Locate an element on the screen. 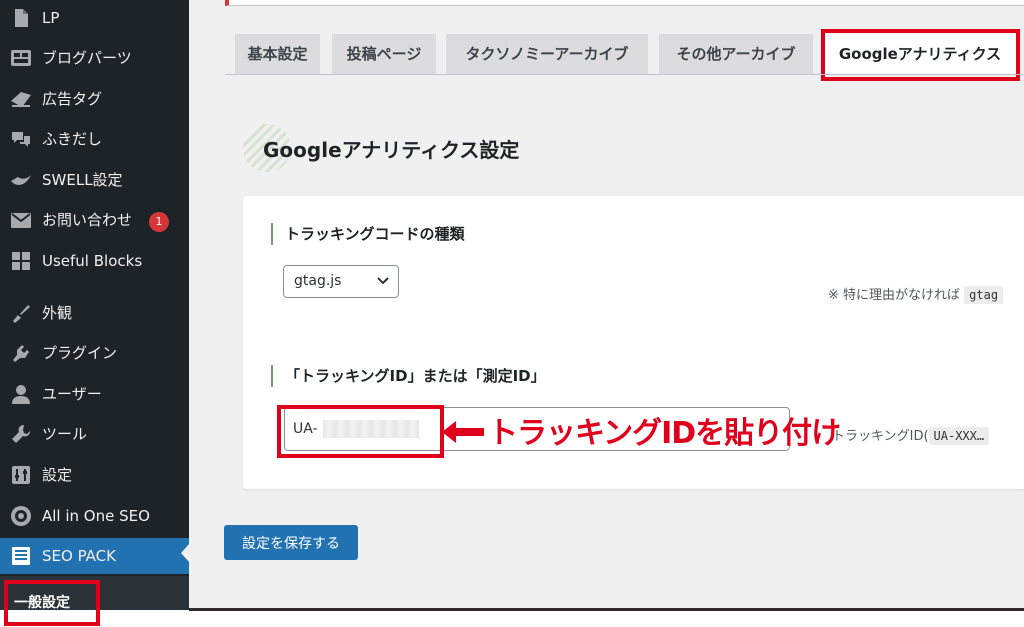 This screenshot has width=1024, height=627. sidebar-item-label: 外観 is located at coordinates (57, 313).